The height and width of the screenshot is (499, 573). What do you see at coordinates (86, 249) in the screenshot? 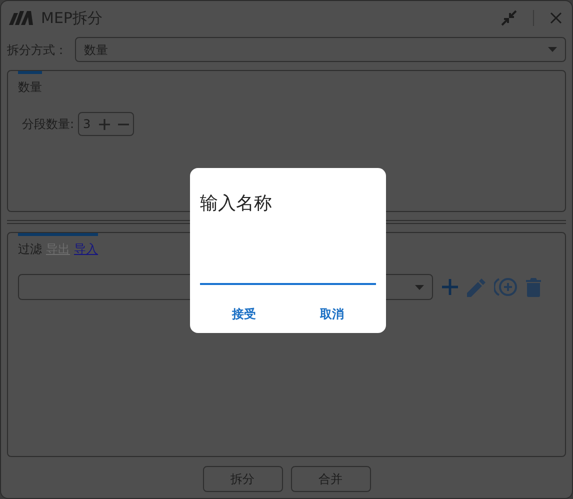
I see `link: 导入` at bounding box center [86, 249].